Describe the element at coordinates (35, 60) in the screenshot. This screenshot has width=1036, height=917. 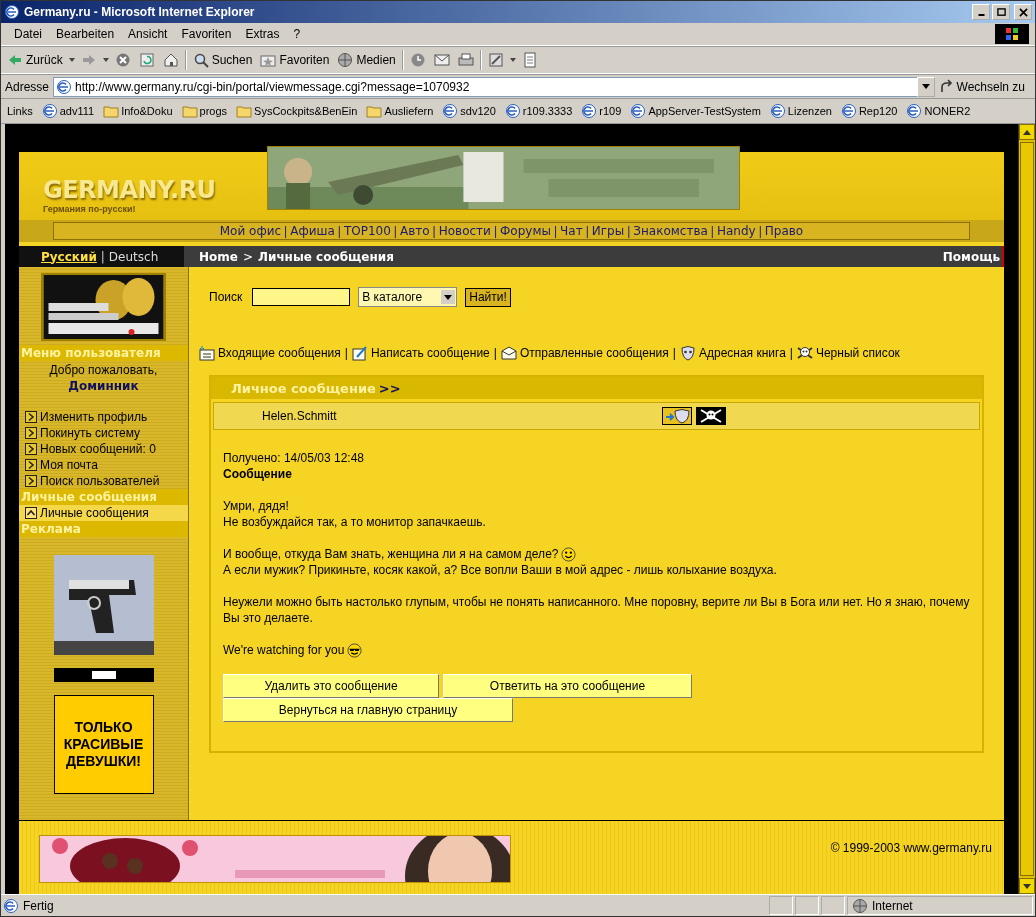
I see `back-button: Zurück` at that location.